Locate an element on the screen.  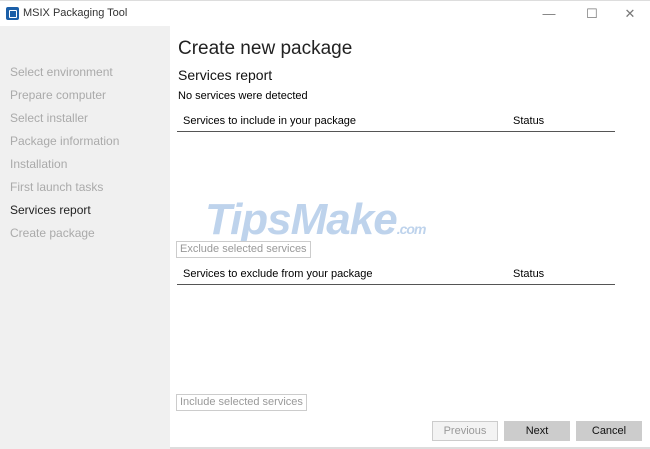
cancel-button: Cancel is located at coordinates (609, 431).